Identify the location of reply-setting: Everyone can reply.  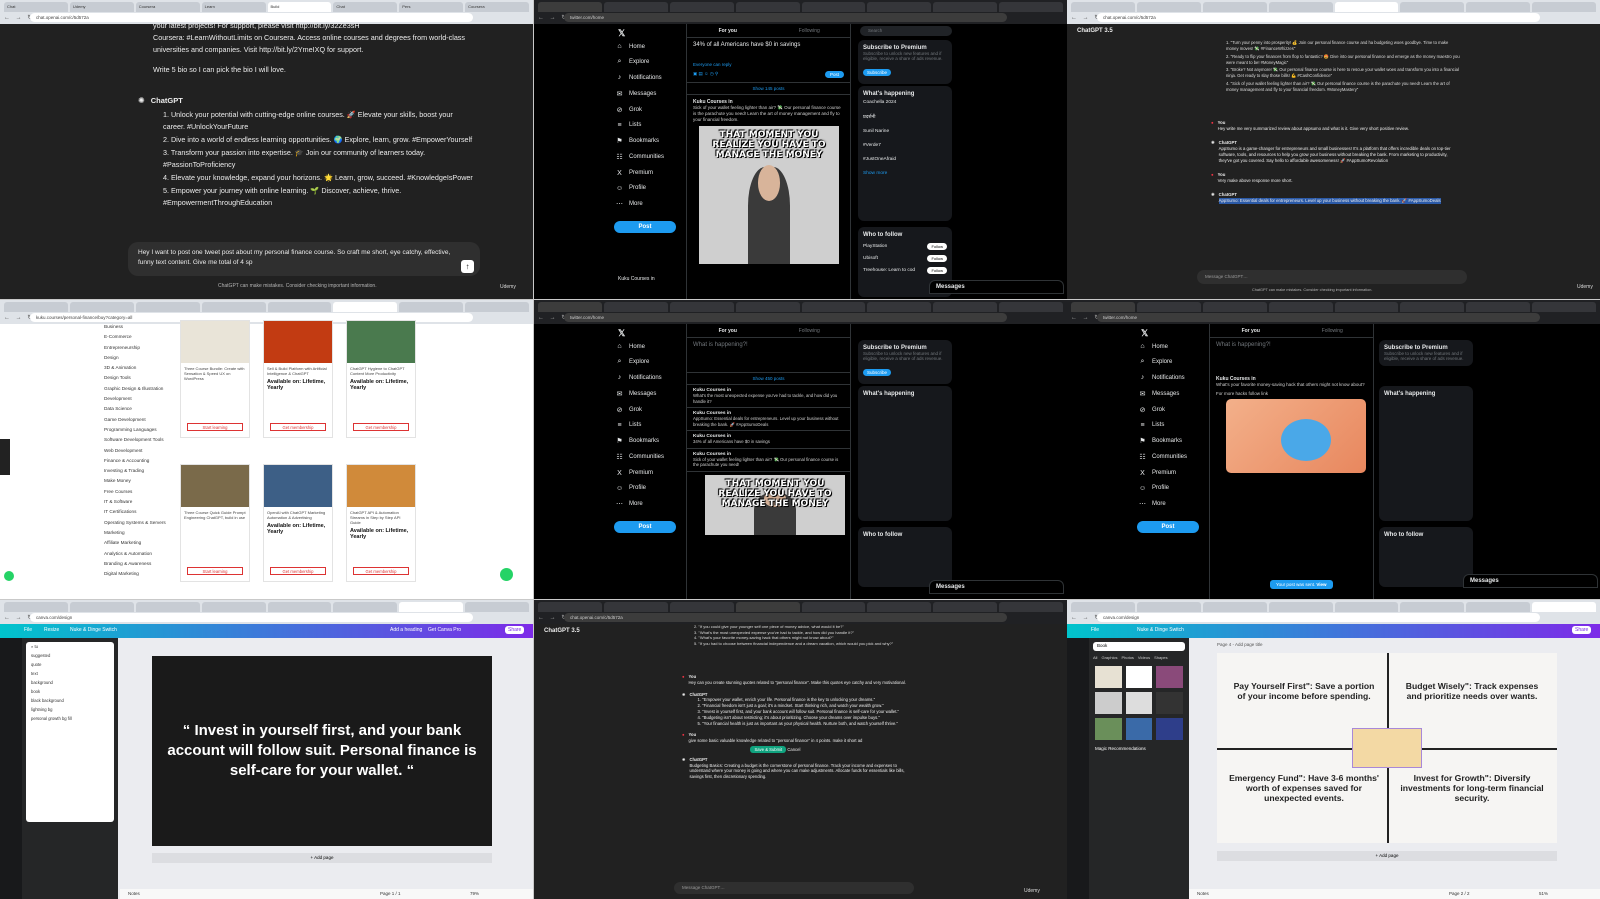
(768, 64).